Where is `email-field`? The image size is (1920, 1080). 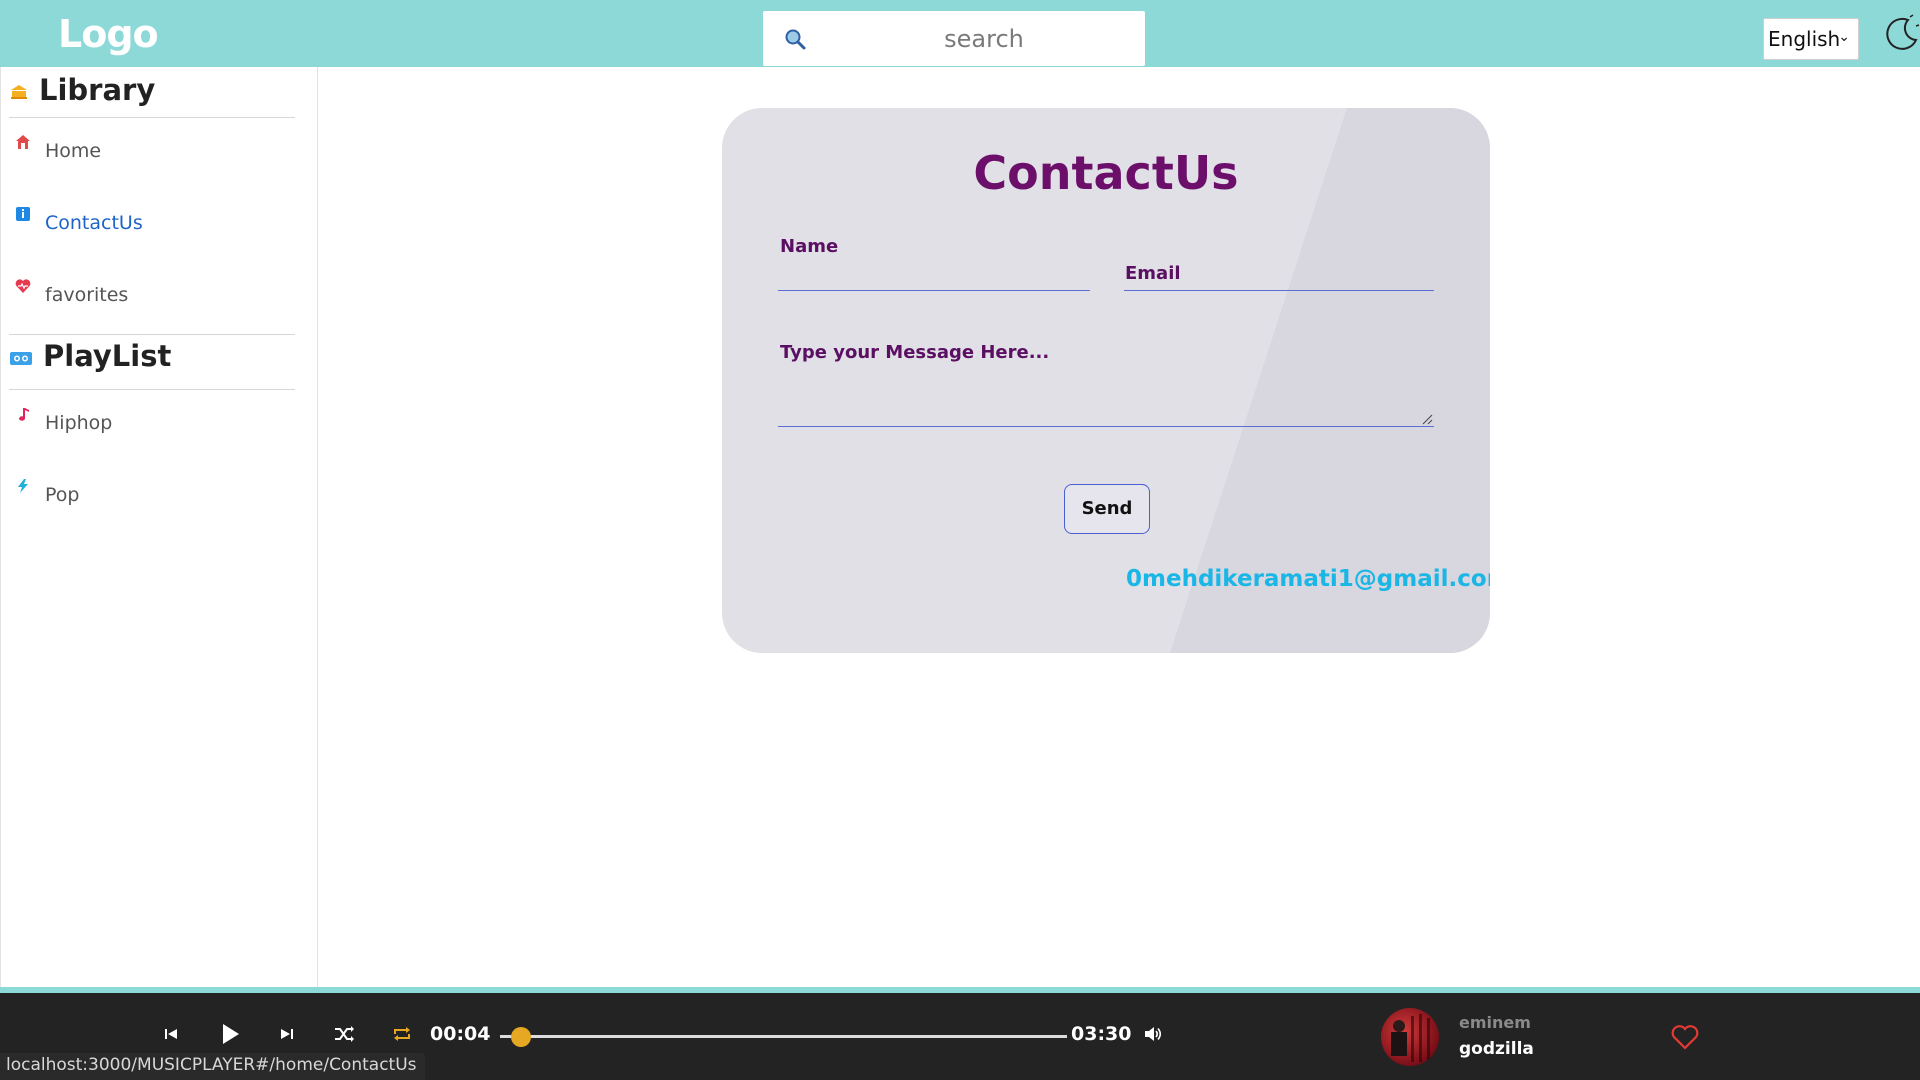
email-field is located at coordinates (1279, 290).